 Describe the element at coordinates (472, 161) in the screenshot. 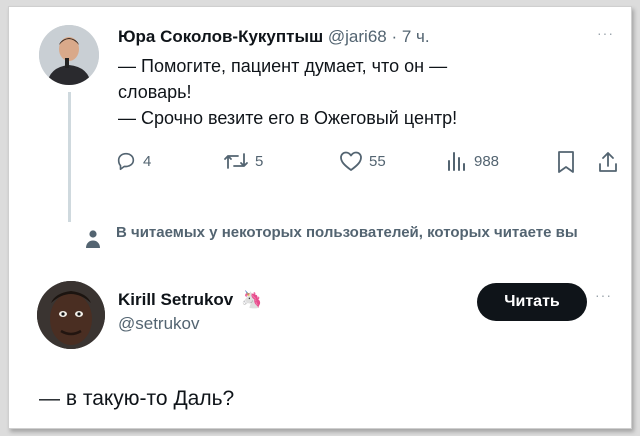

I see `views-button: 988` at that location.